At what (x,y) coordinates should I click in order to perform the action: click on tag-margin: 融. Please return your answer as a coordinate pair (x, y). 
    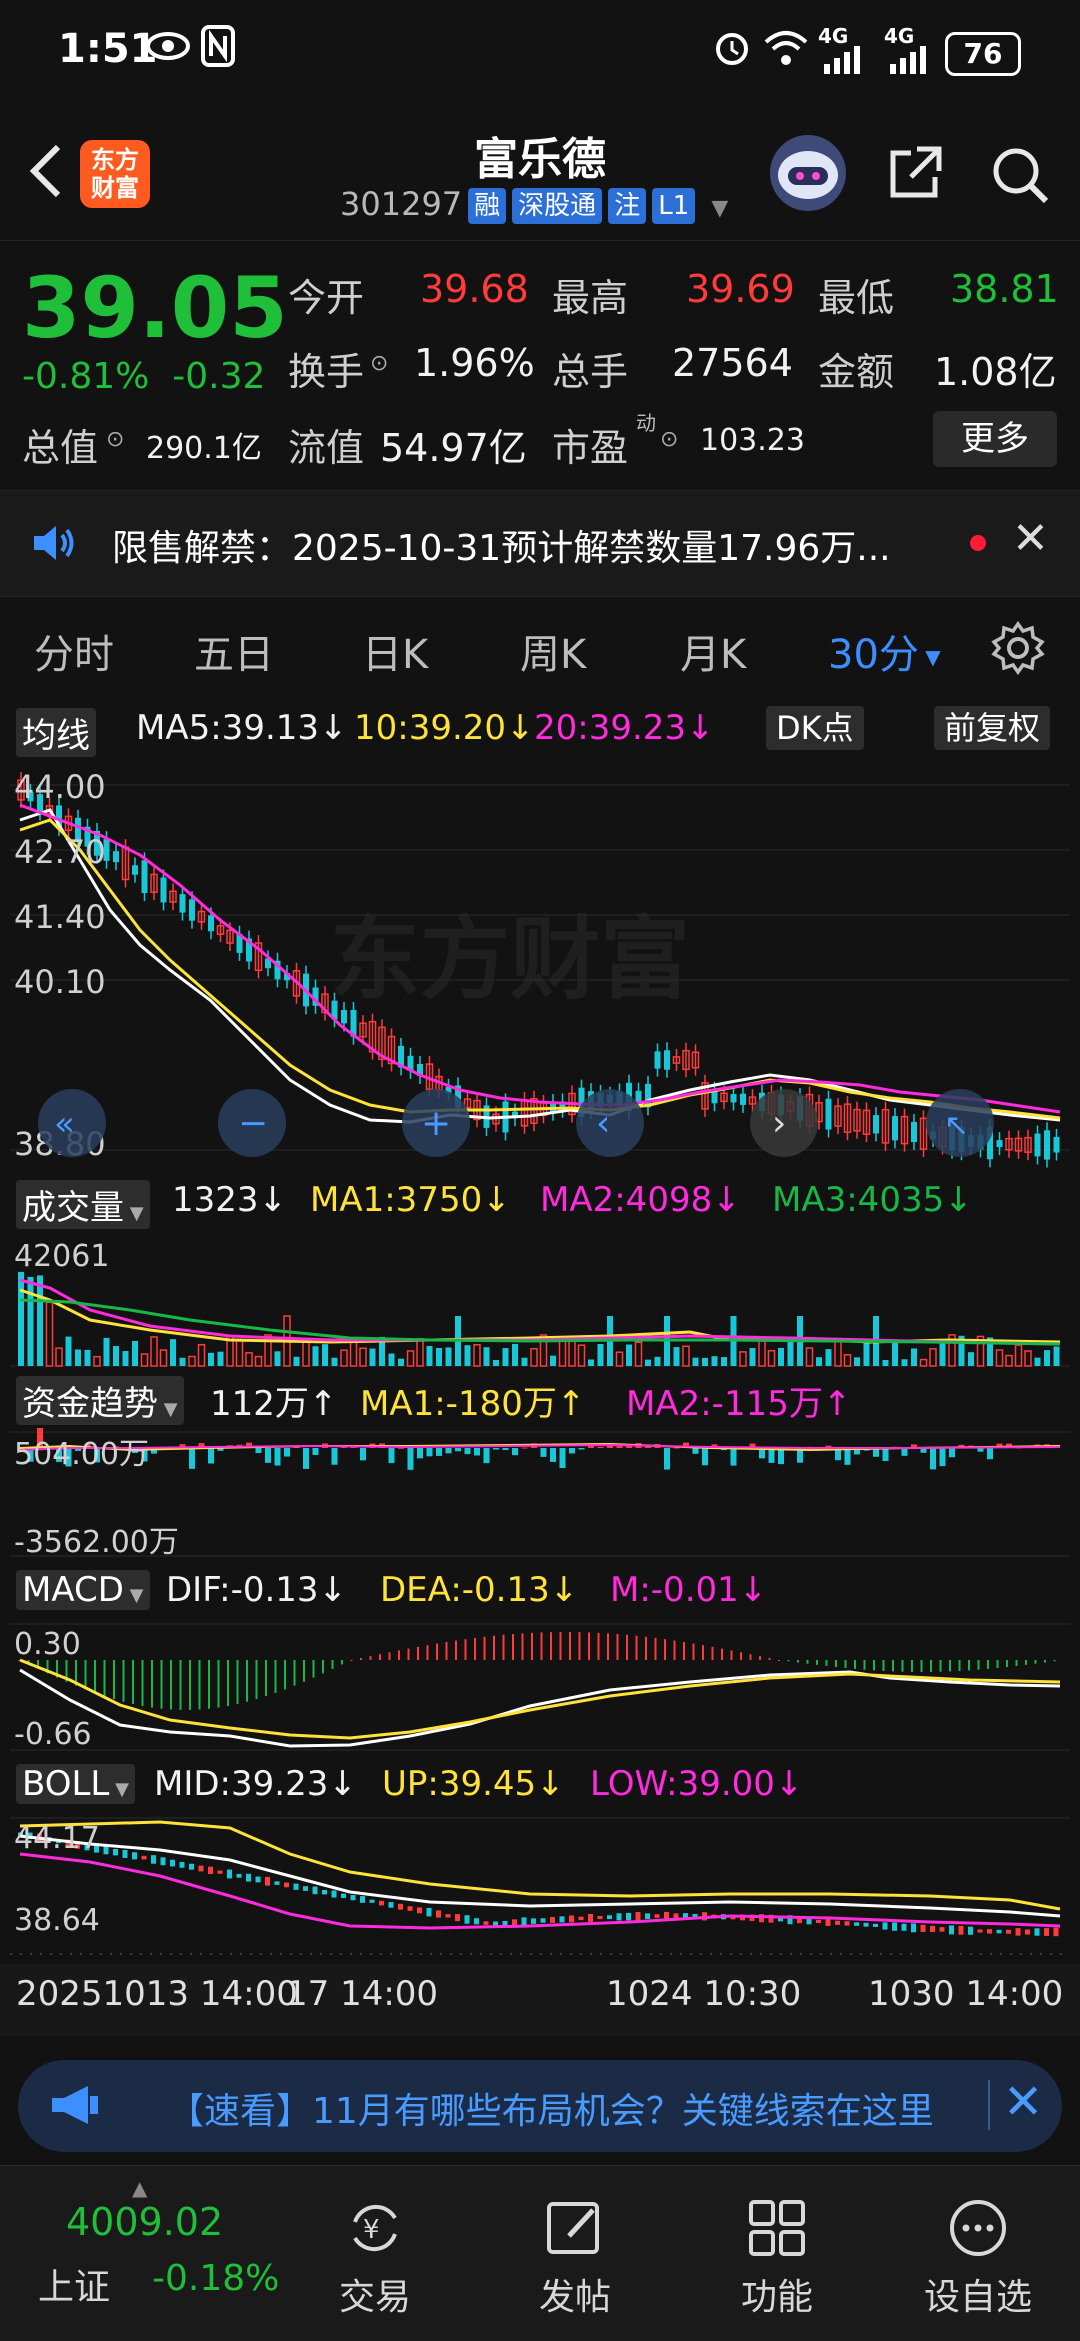
    Looking at the image, I should click on (487, 206).